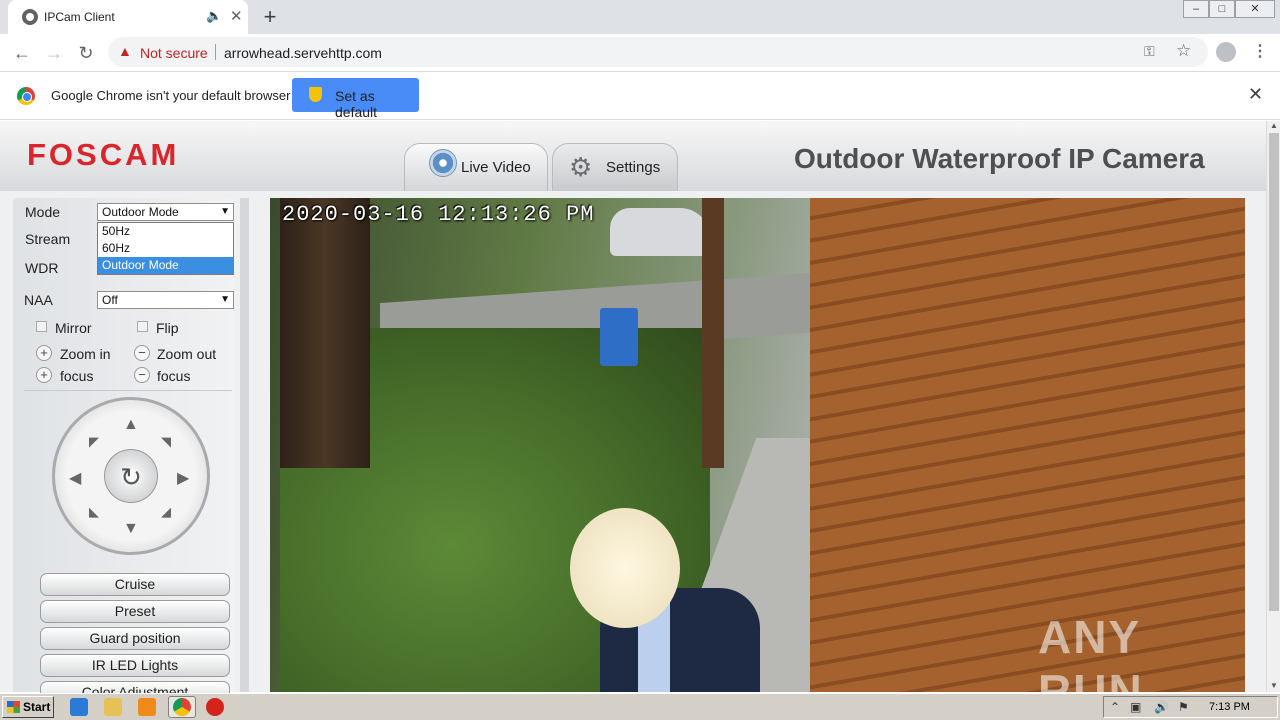 The width and height of the screenshot is (1280, 720). What do you see at coordinates (48, 239) in the screenshot?
I see `stream-label: Stream` at bounding box center [48, 239].